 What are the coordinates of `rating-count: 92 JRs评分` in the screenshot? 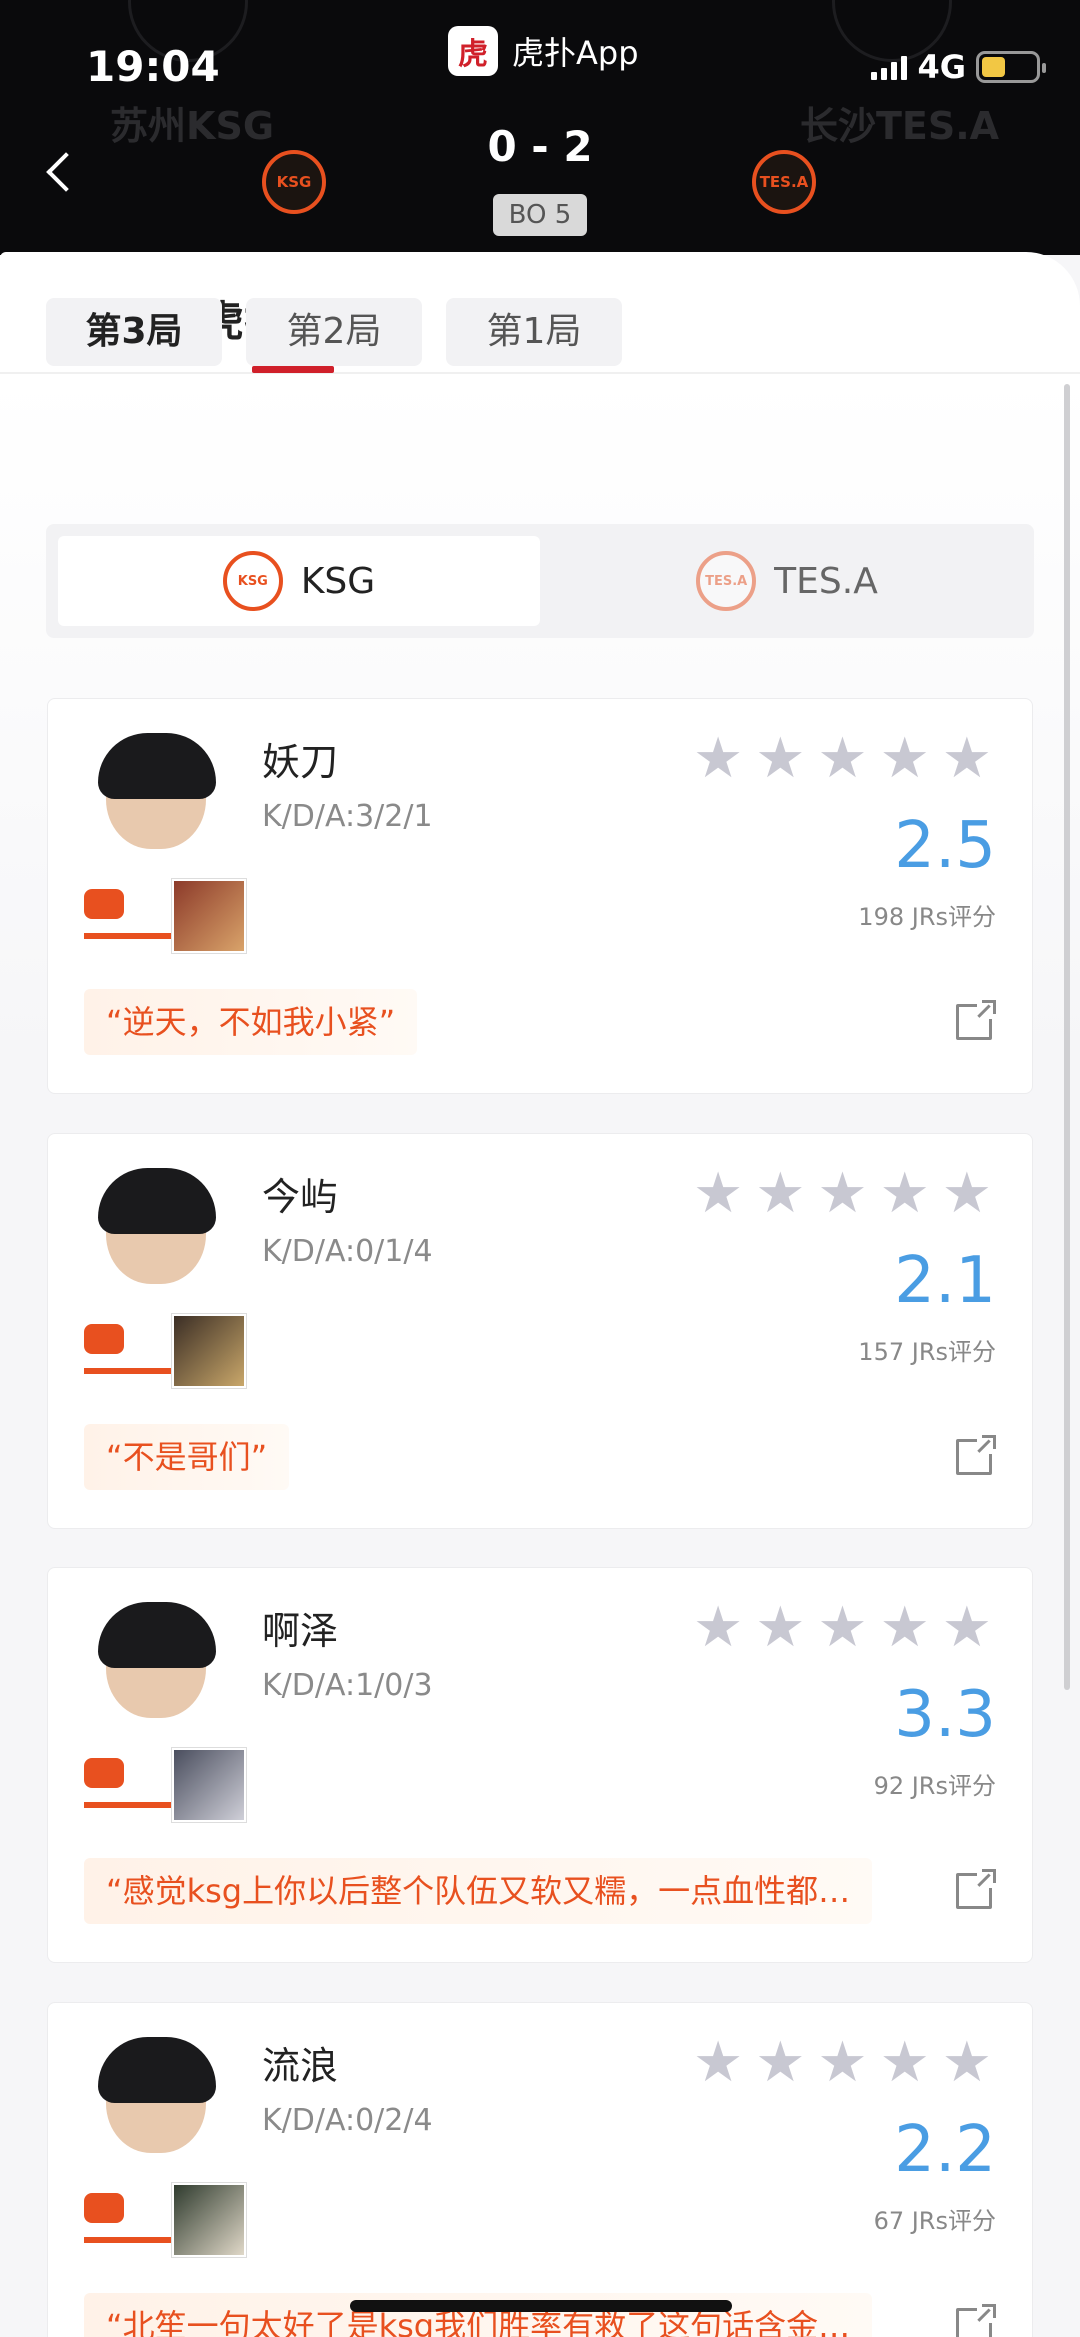 It's located at (934, 1786).